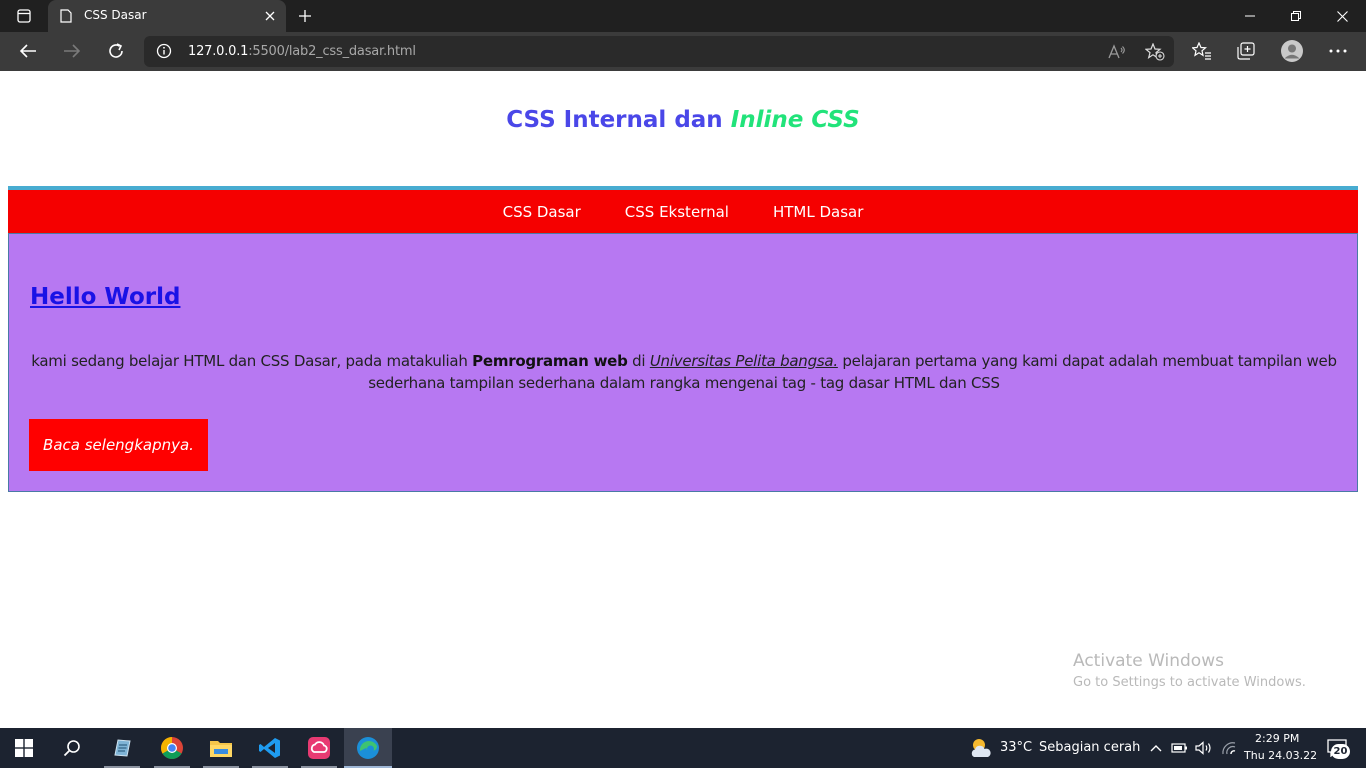  I want to click on weather-icon, so click(981, 748).